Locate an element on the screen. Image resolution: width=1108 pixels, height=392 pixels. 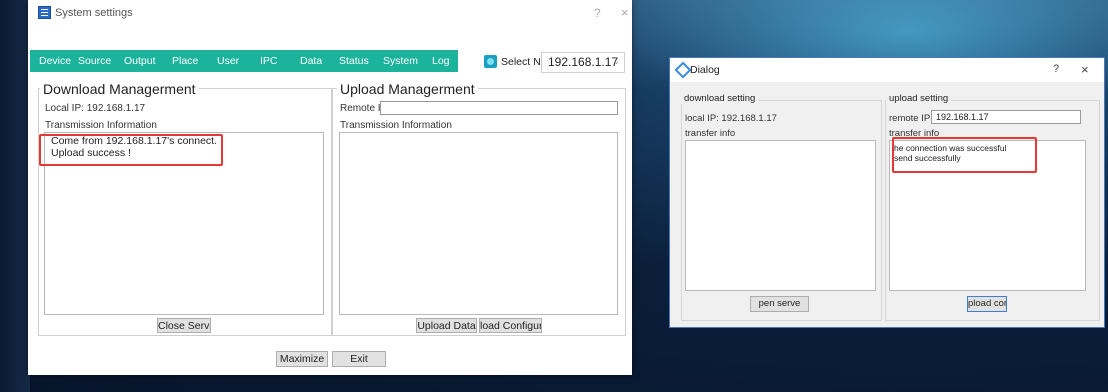
upload-transmission-log is located at coordinates (478, 223).